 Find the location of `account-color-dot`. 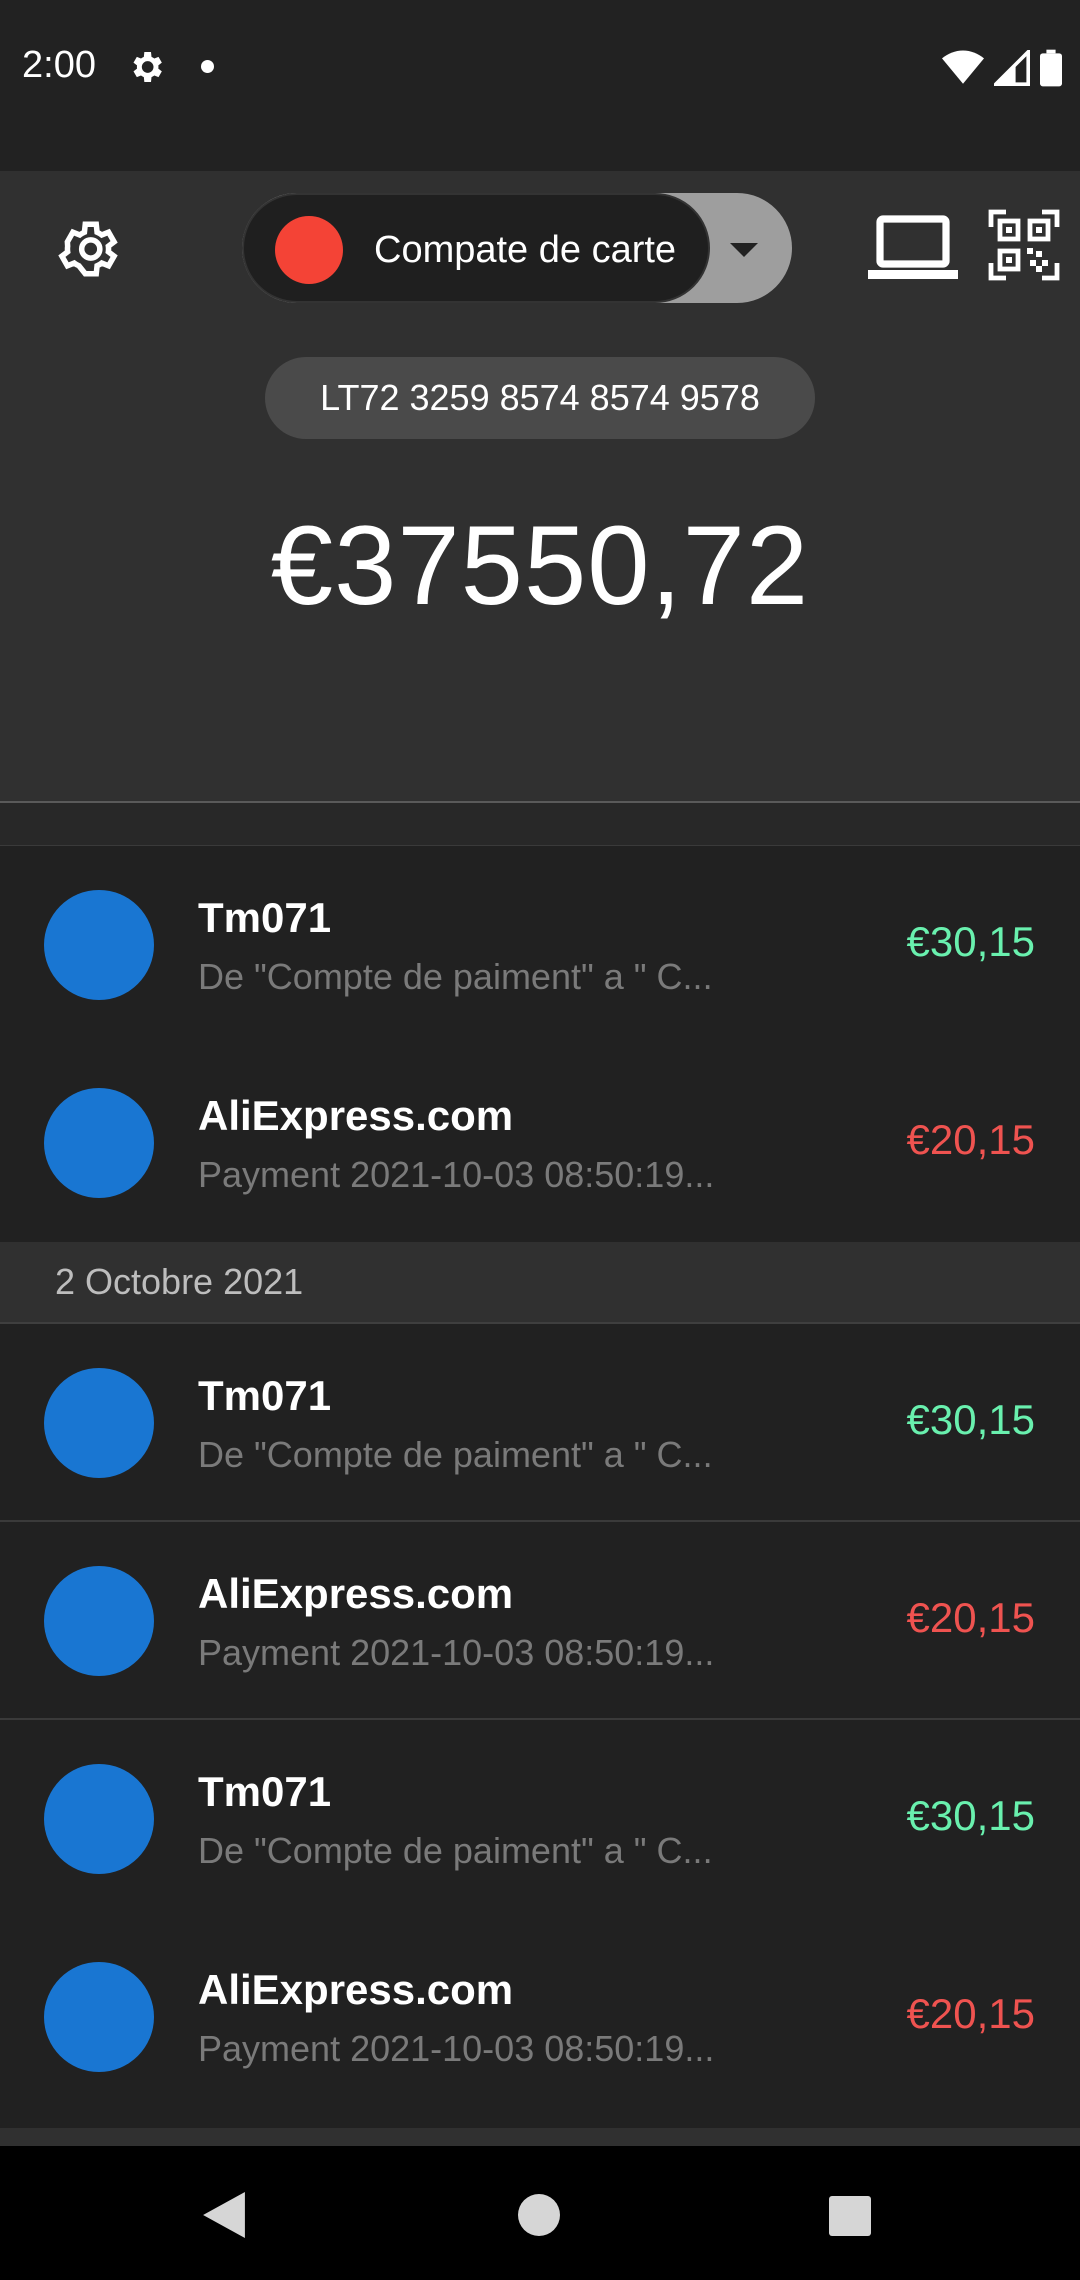

account-color-dot is located at coordinates (309, 250).